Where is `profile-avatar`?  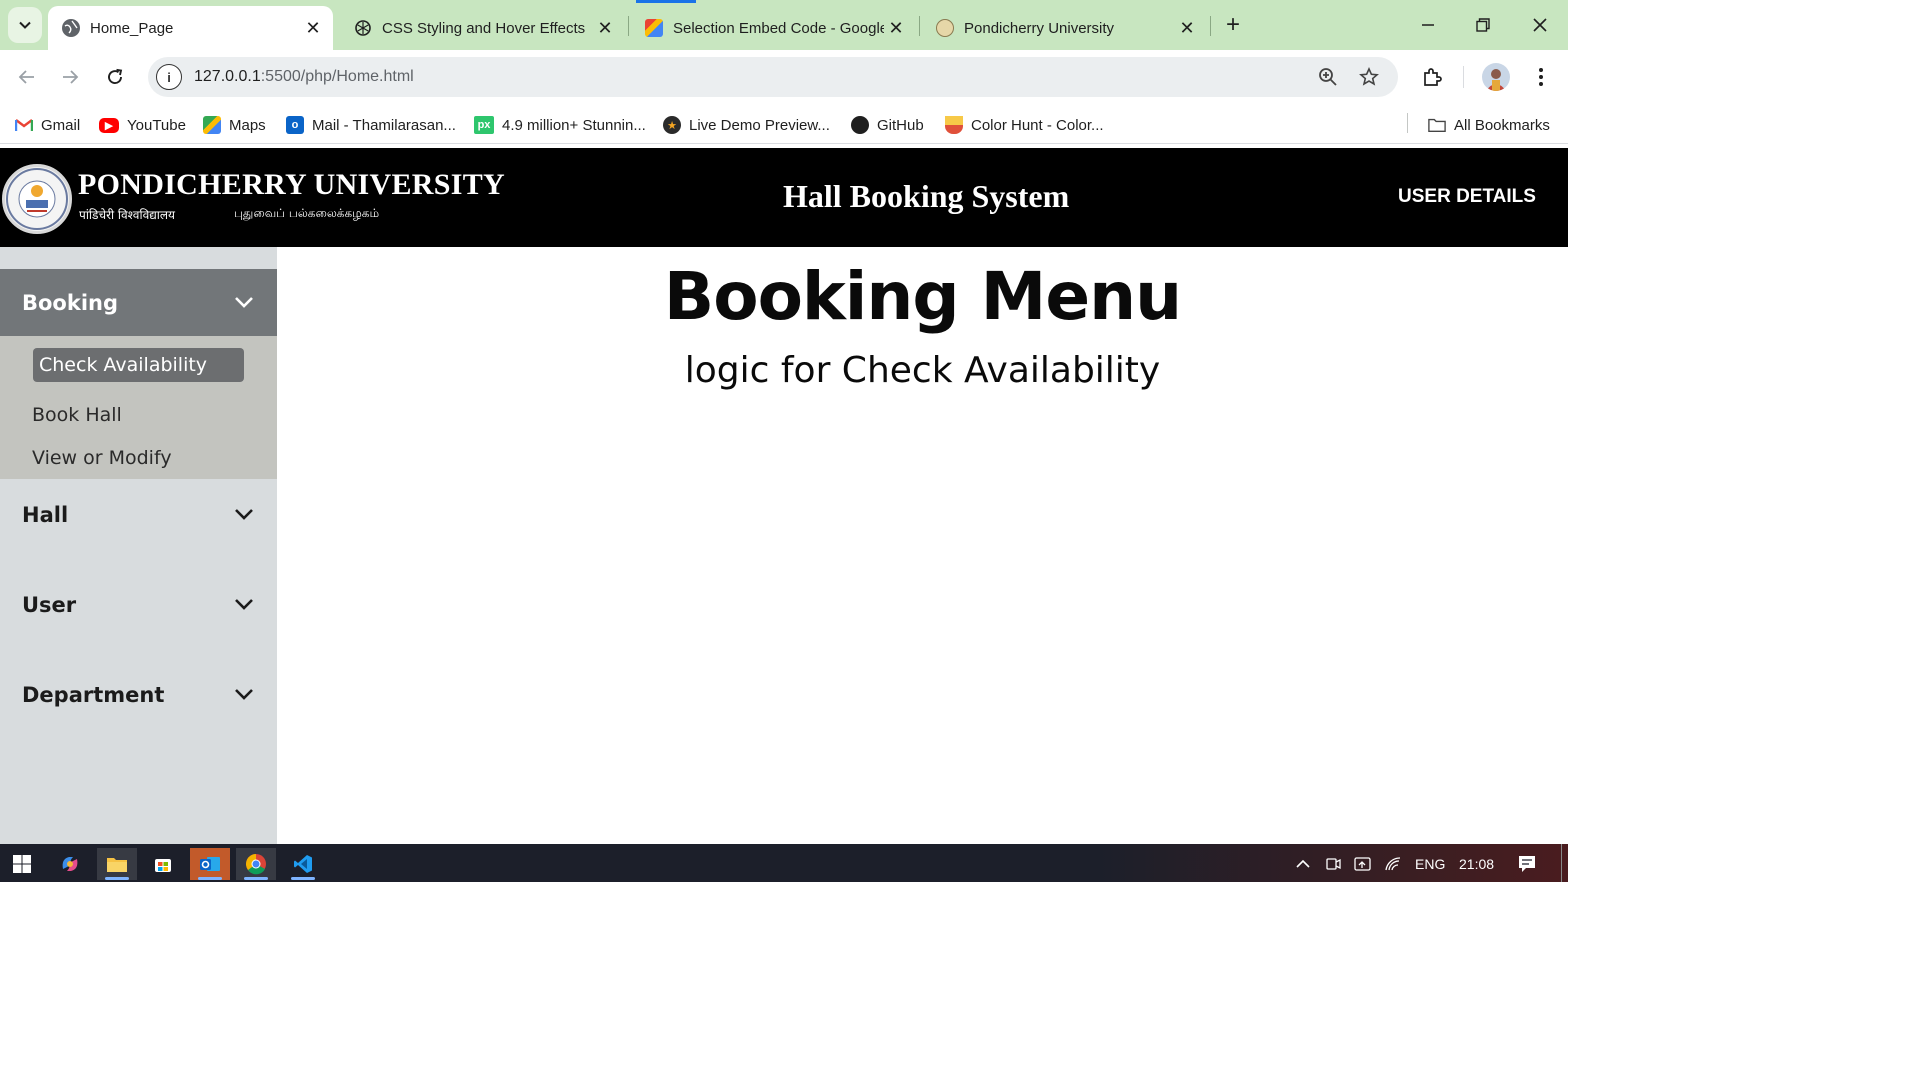 profile-avatar is located at coordinates (1496, 77).